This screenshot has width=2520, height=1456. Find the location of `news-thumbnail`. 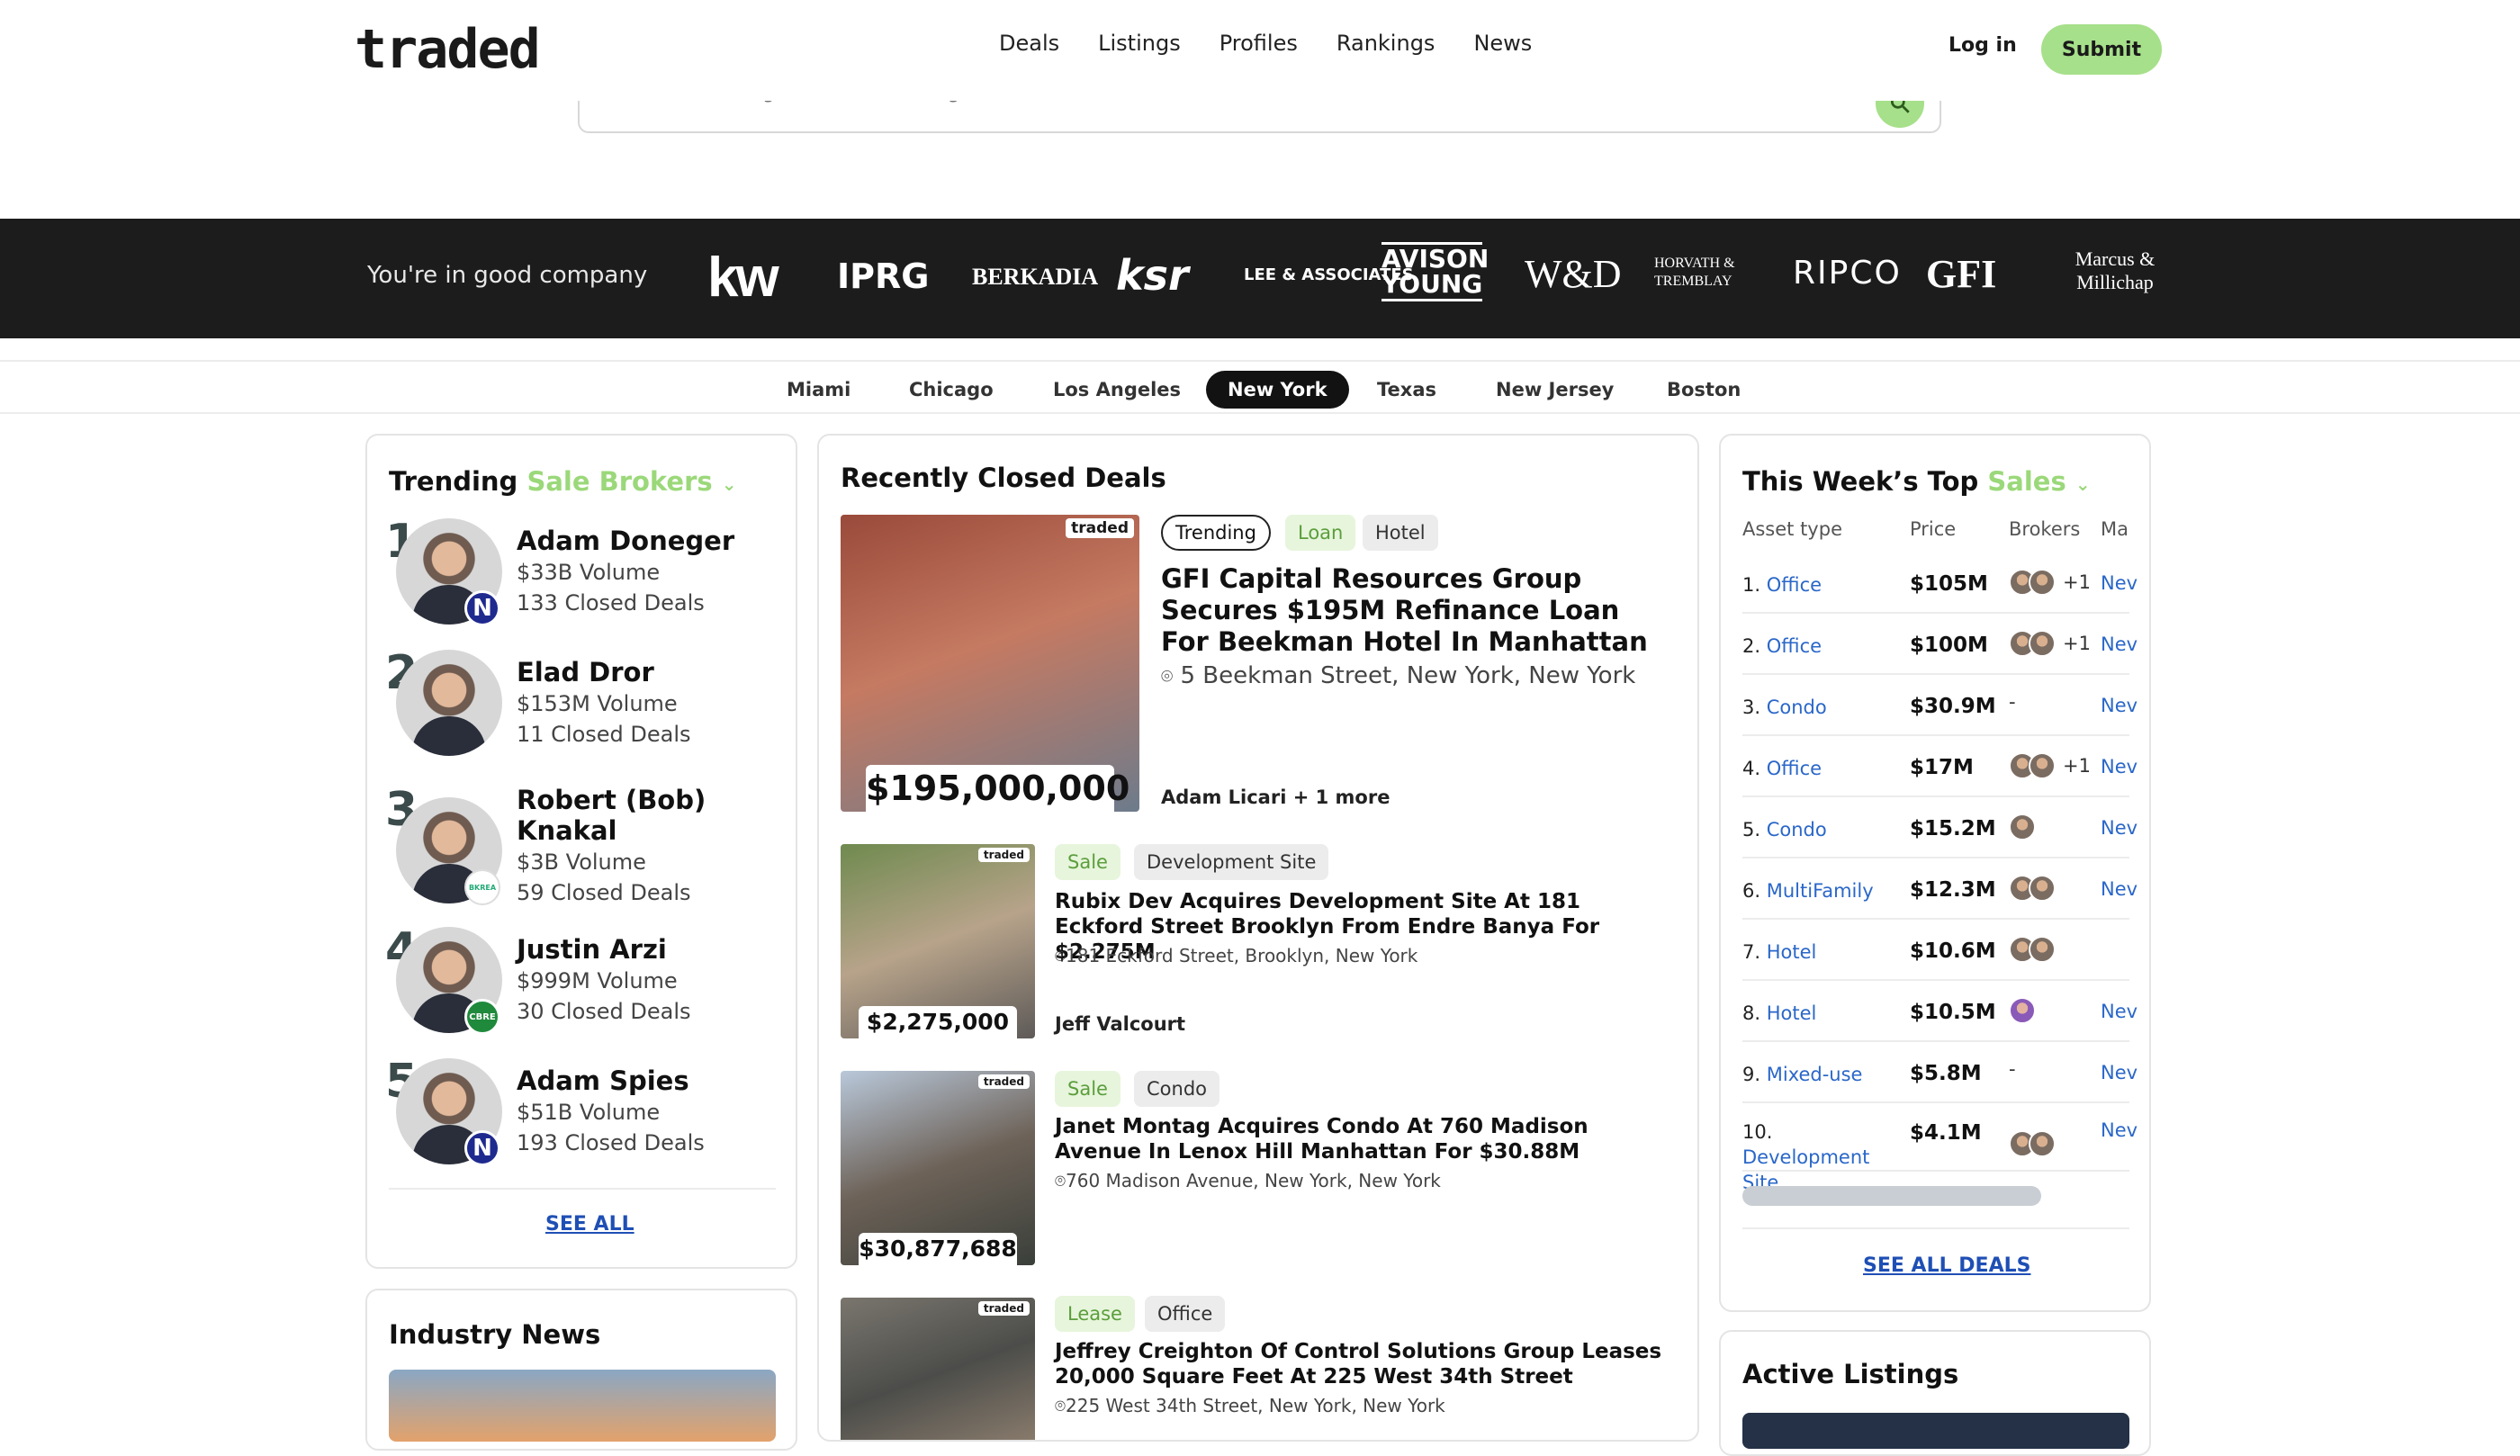

news-thumbnail is located at coordinates (583, 1406).